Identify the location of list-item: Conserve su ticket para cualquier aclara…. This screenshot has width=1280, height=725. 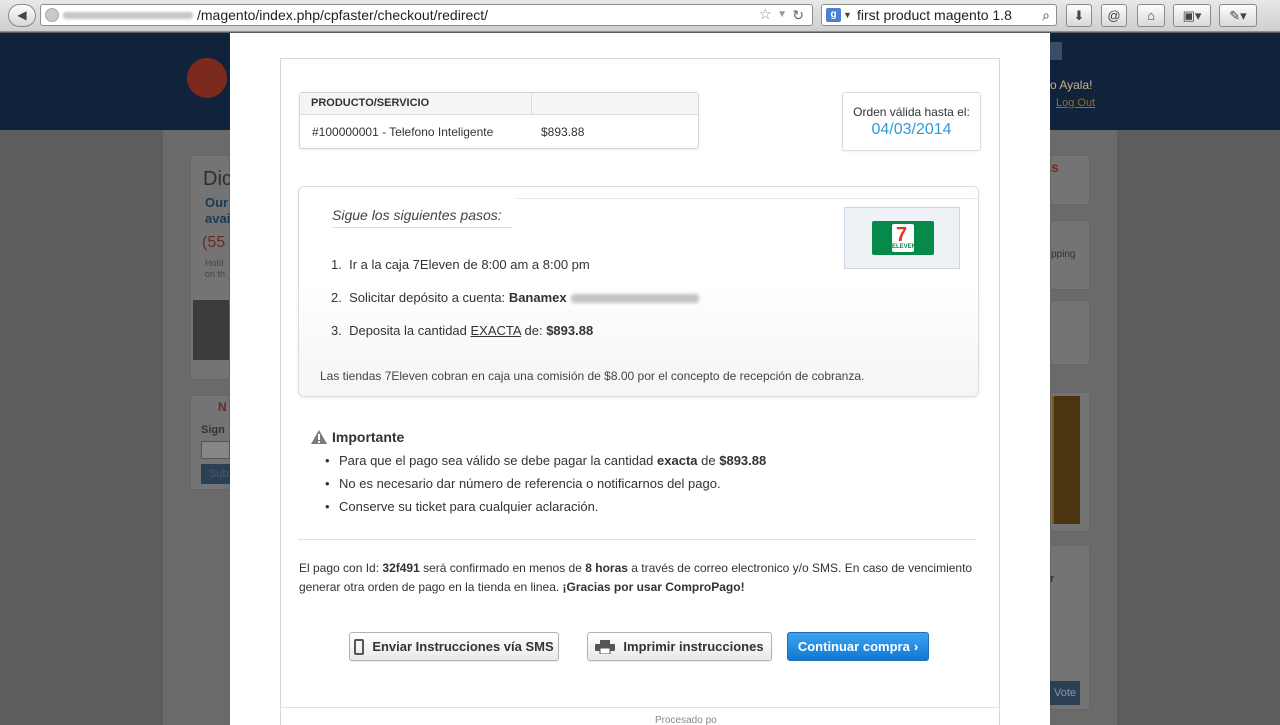
(545, 510).